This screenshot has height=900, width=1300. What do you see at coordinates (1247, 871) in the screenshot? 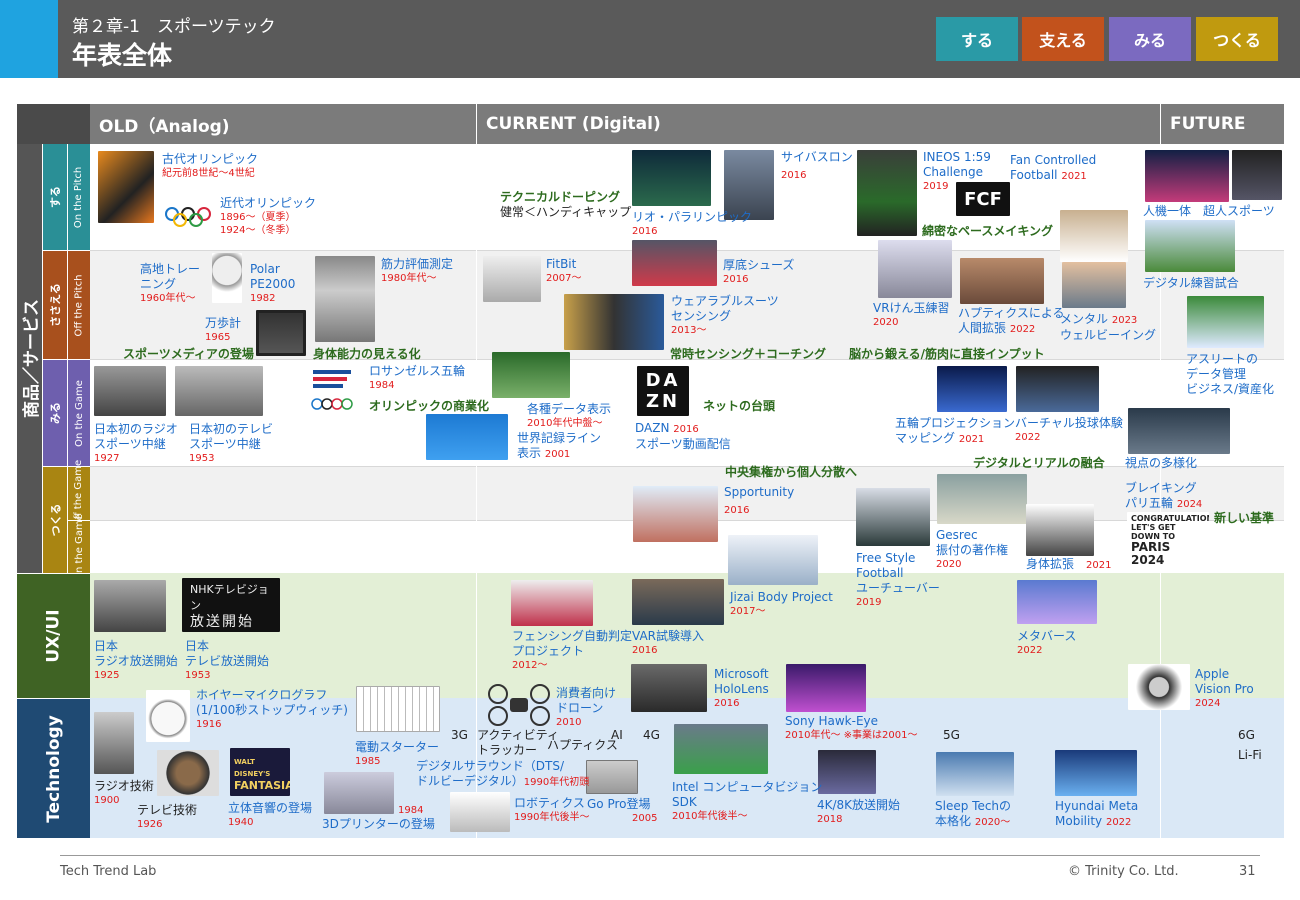
I see `page-number: 31` at bounding box center [1247, 871].